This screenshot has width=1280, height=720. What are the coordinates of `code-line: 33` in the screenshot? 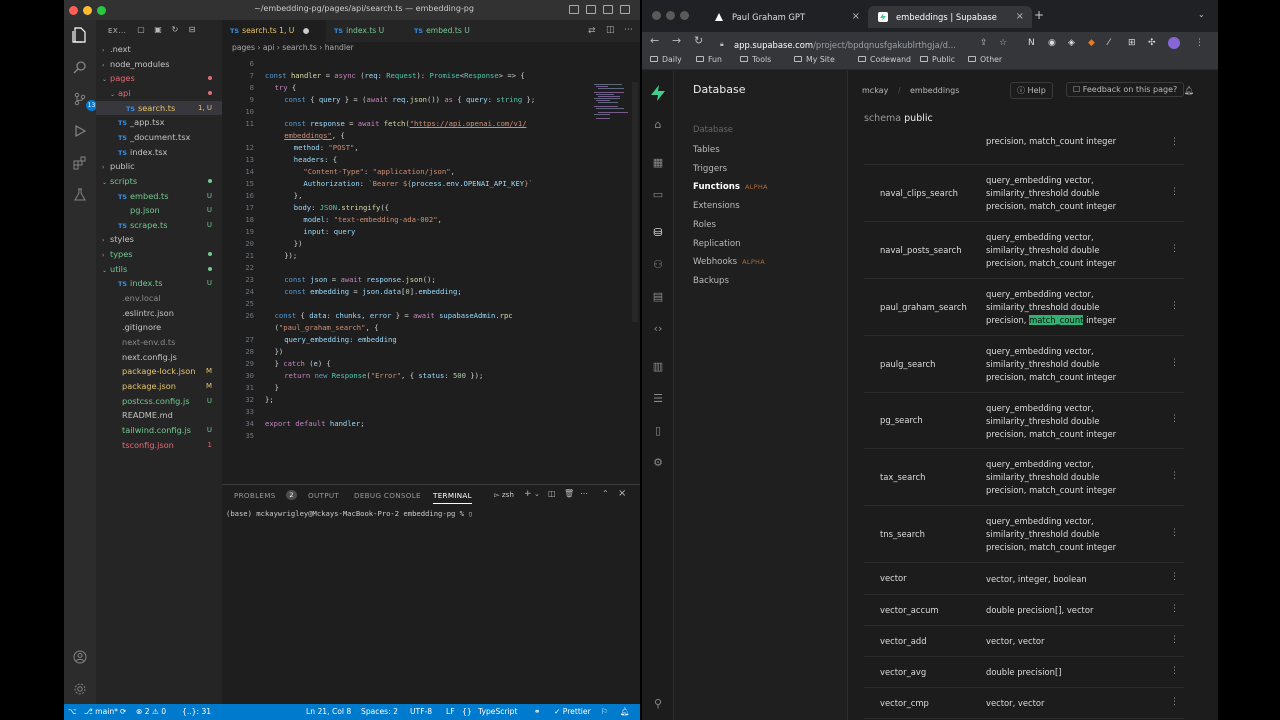 It's located at (427, 412).